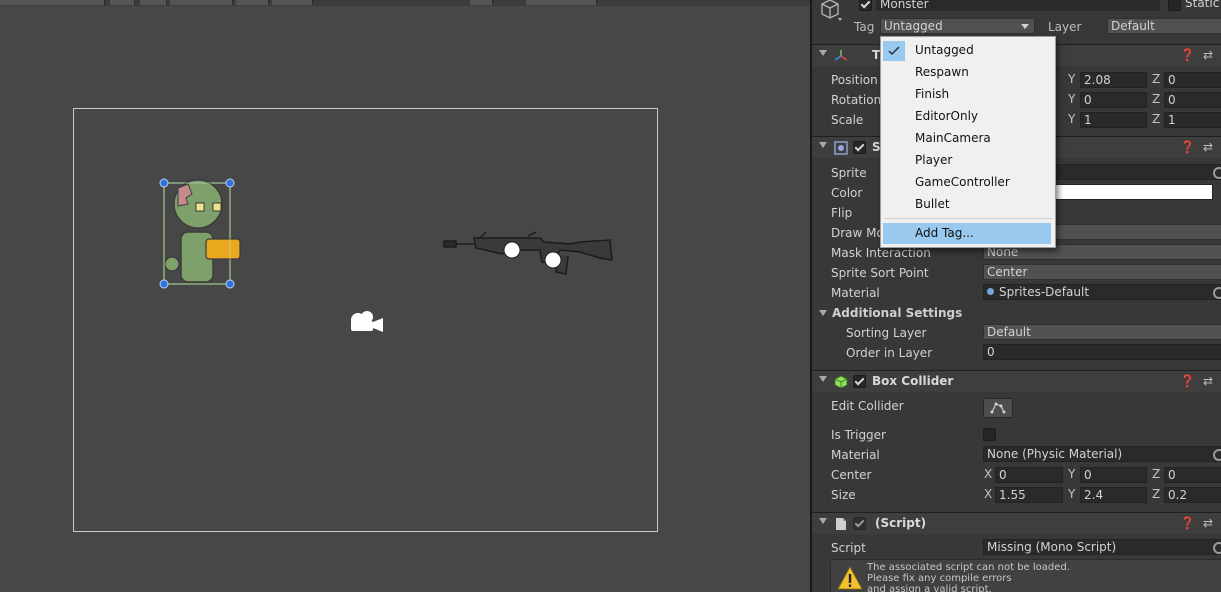  Describe the element at coordinates (850, 578) in the screenshot. I see `warning-icon` at that location.